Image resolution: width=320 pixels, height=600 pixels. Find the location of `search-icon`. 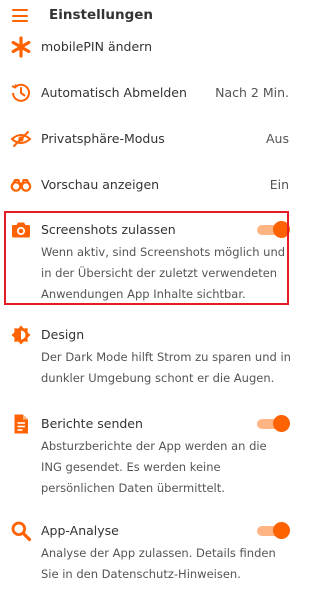

search-icon is located at coordinates (21, 531).